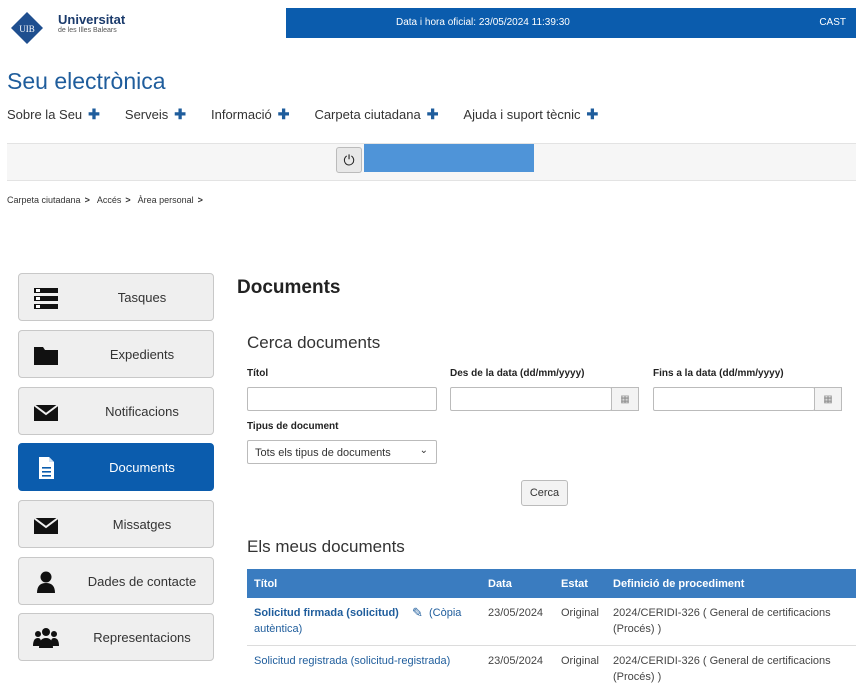 This screenshot has width=856, height=685. Describe the element at coordinates (574, 584) in the screenshot. I see `column-header-state: Estat` at that location.